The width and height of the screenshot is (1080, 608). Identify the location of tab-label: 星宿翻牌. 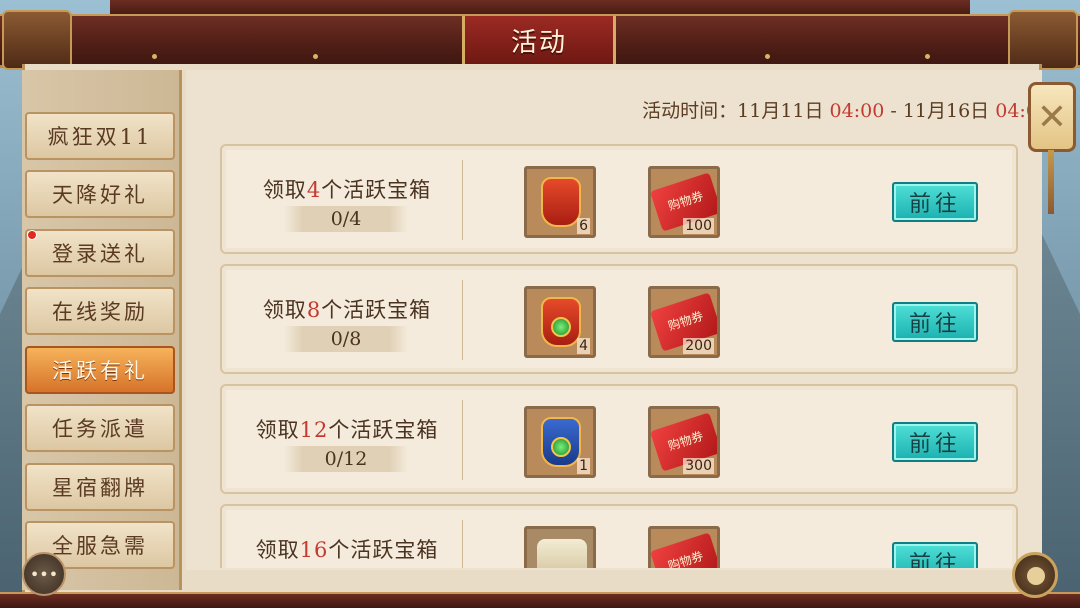
(100, 488).